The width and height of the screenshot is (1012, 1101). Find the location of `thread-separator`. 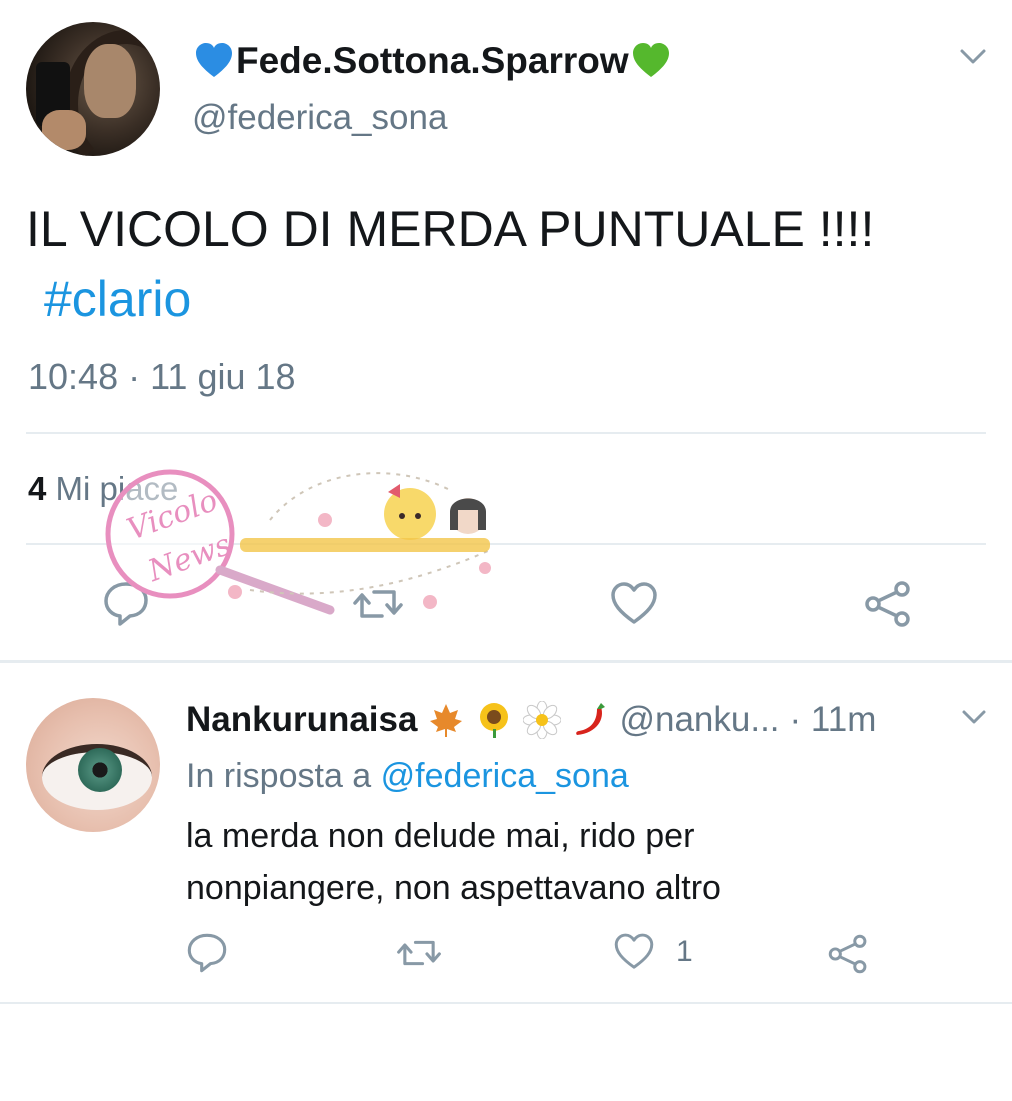

thread-separator is located at coordinates (506, 661).